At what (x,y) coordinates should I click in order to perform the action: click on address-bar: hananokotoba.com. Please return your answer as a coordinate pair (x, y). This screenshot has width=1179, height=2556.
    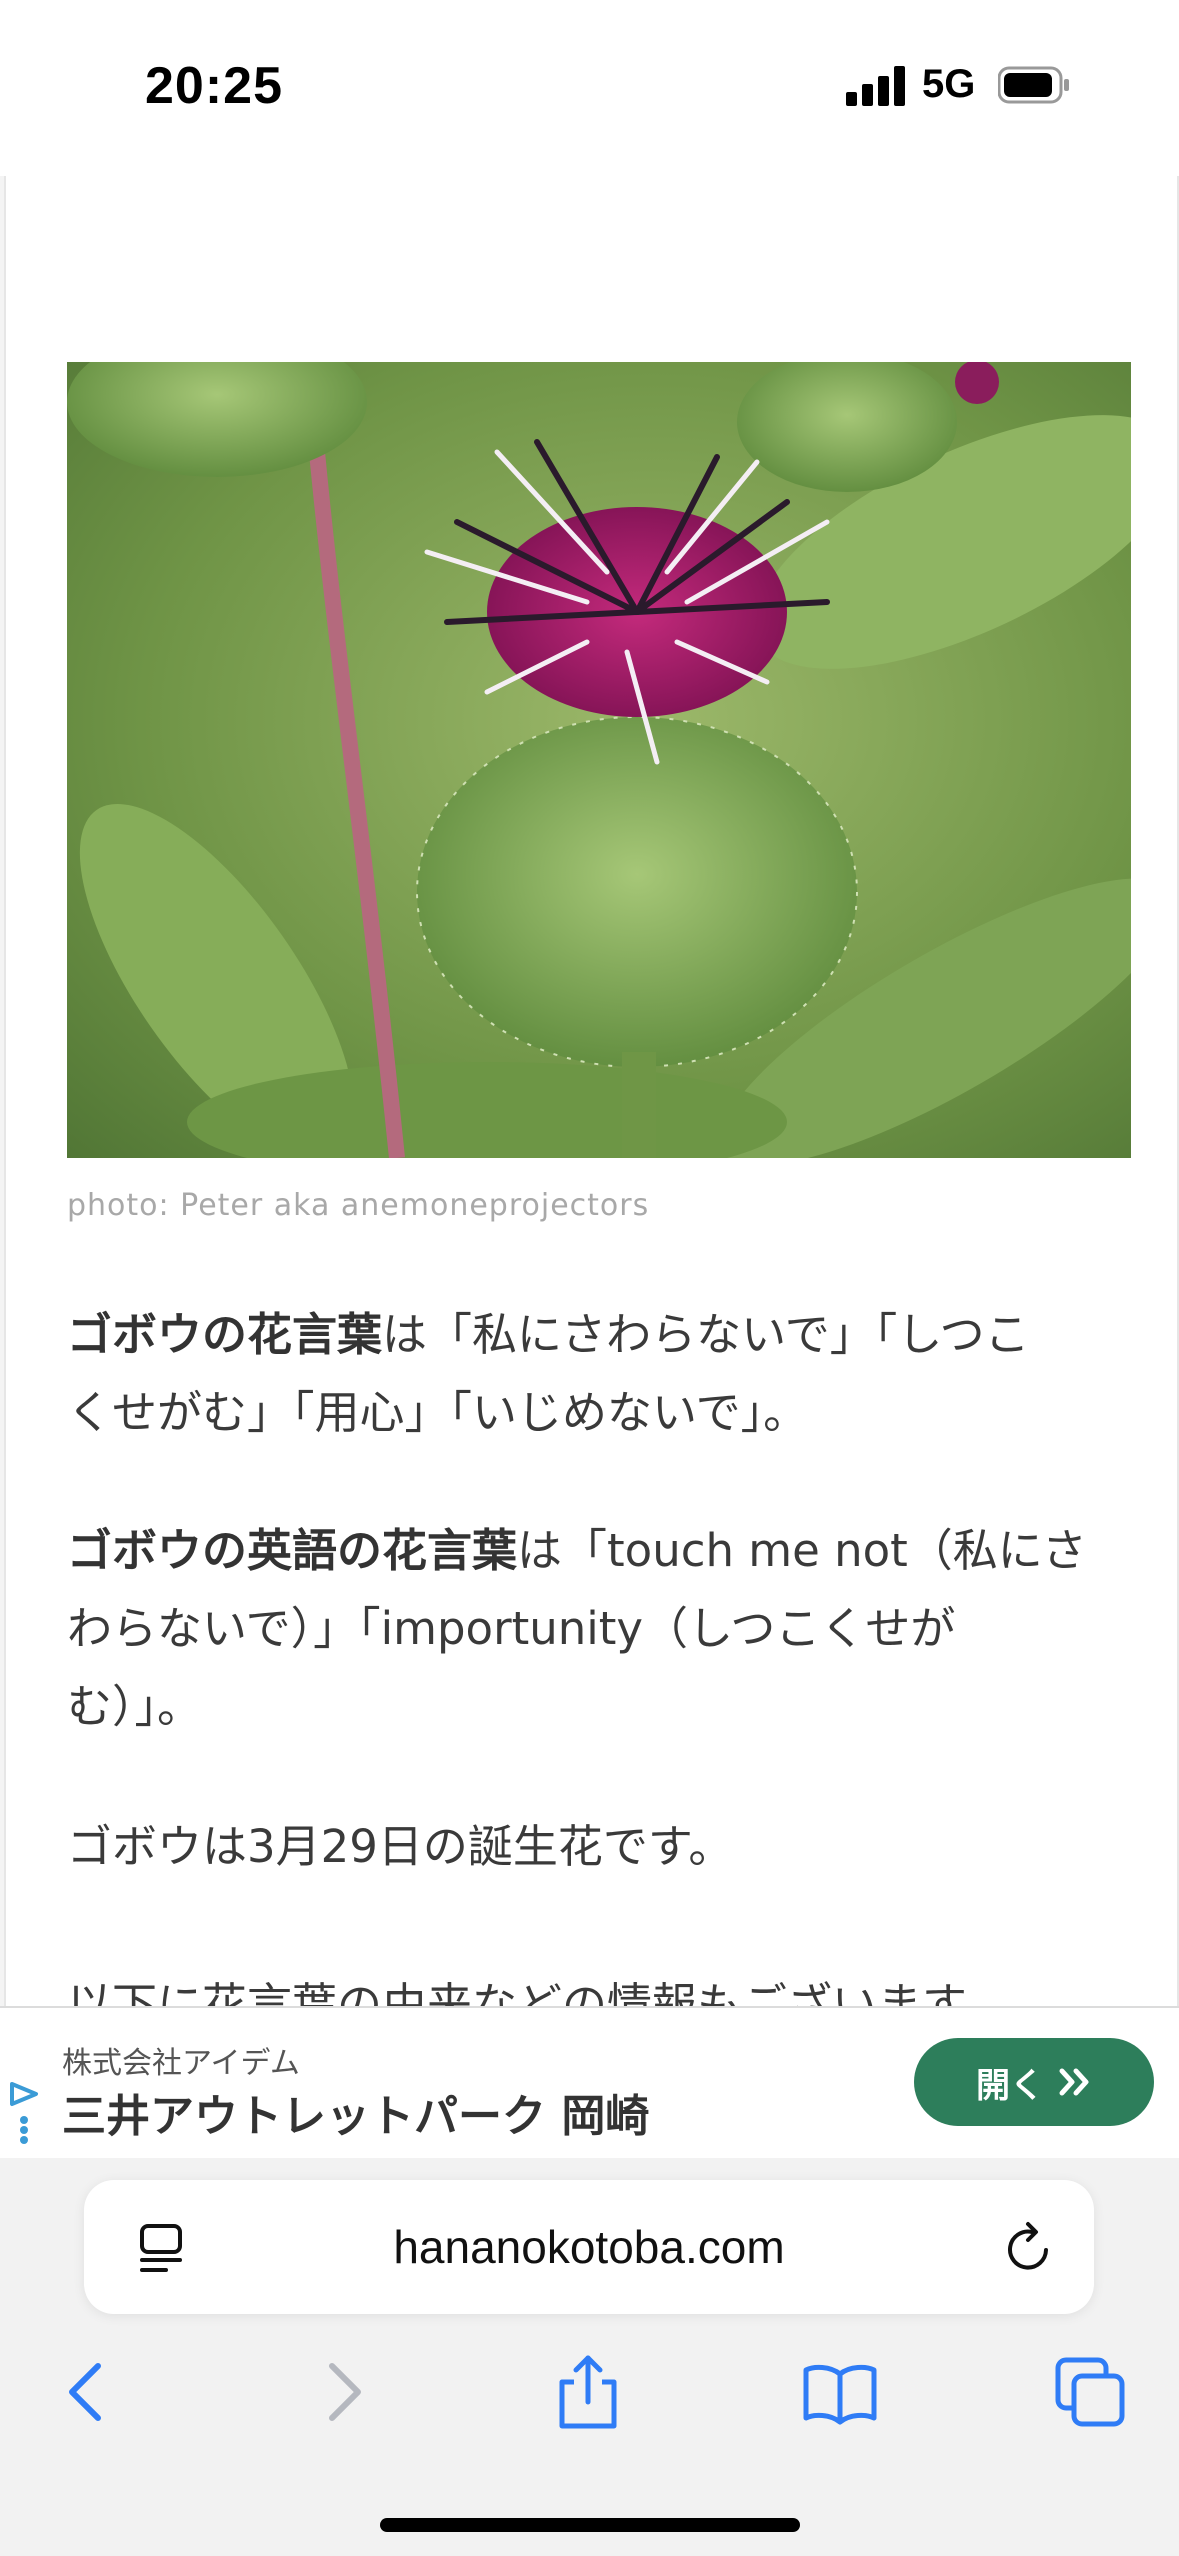
    Looking at the image, I should click on (589, 2247).